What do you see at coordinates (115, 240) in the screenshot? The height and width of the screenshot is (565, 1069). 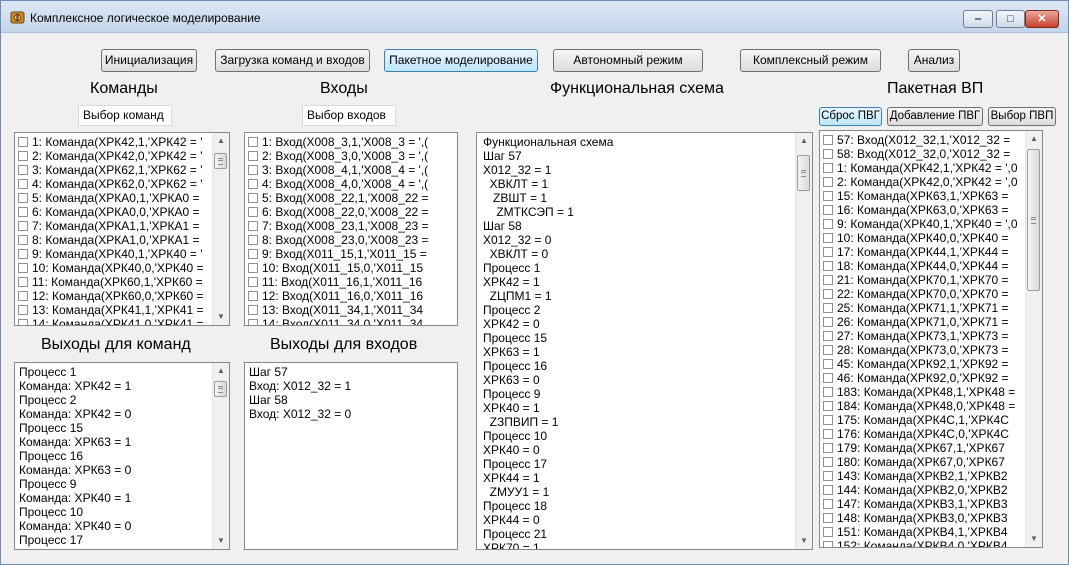 I see `list-item: 8: Команда(ХРКА1,0,'ХРКА1 =` at bounding box center [115, 240].